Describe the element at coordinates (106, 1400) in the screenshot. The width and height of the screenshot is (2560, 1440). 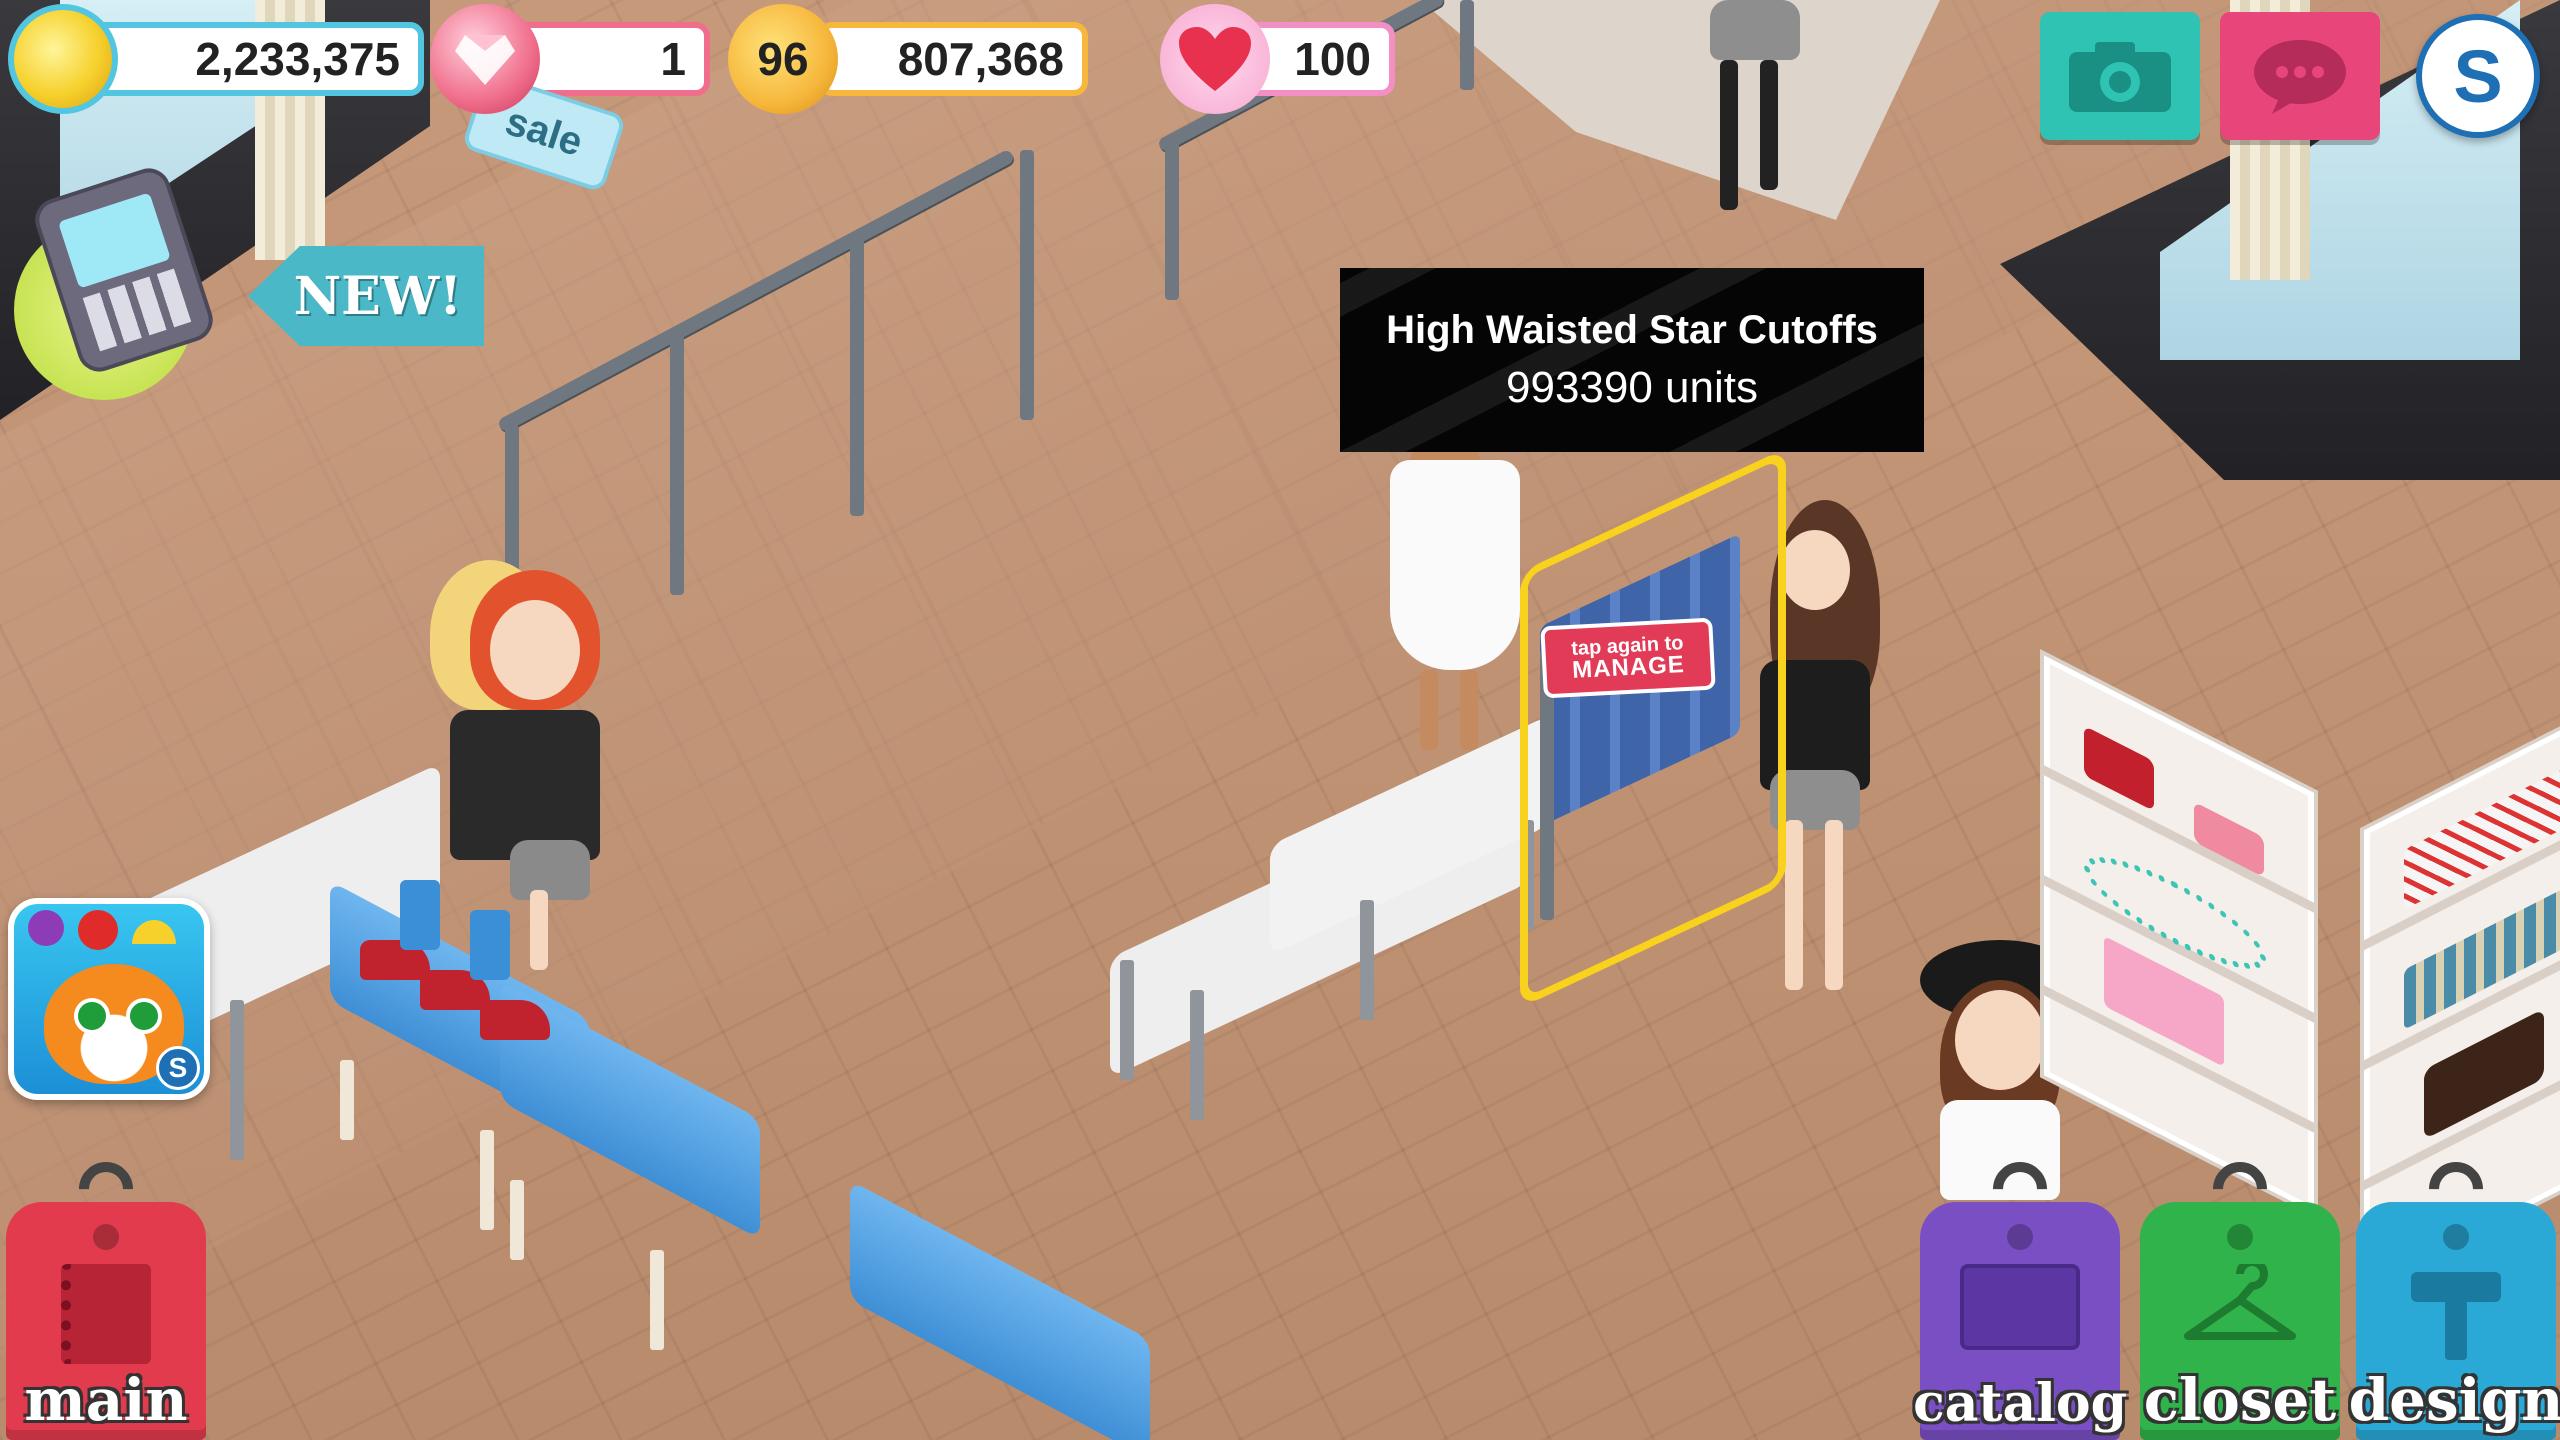
I see `main-label: main` at that location.